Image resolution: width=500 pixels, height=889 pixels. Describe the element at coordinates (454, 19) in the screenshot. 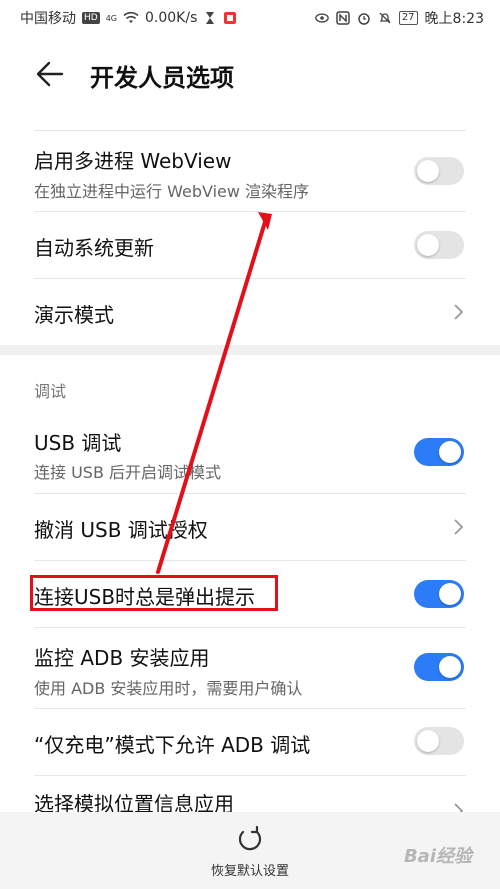

I see `clock: 晚上8:23` at that location.